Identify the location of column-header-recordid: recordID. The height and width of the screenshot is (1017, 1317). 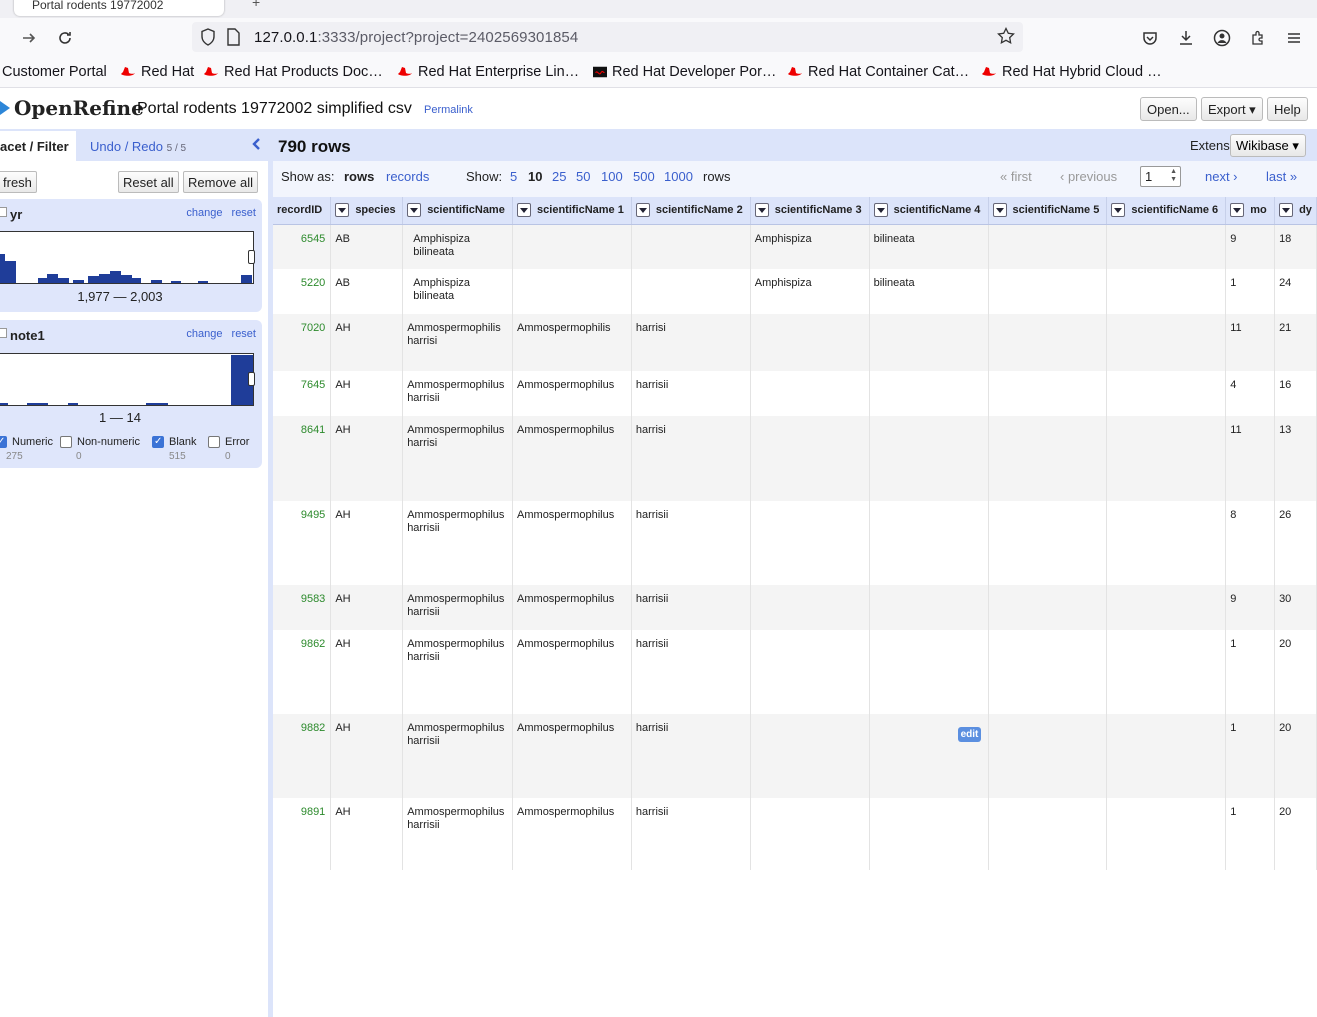
(302, 211).